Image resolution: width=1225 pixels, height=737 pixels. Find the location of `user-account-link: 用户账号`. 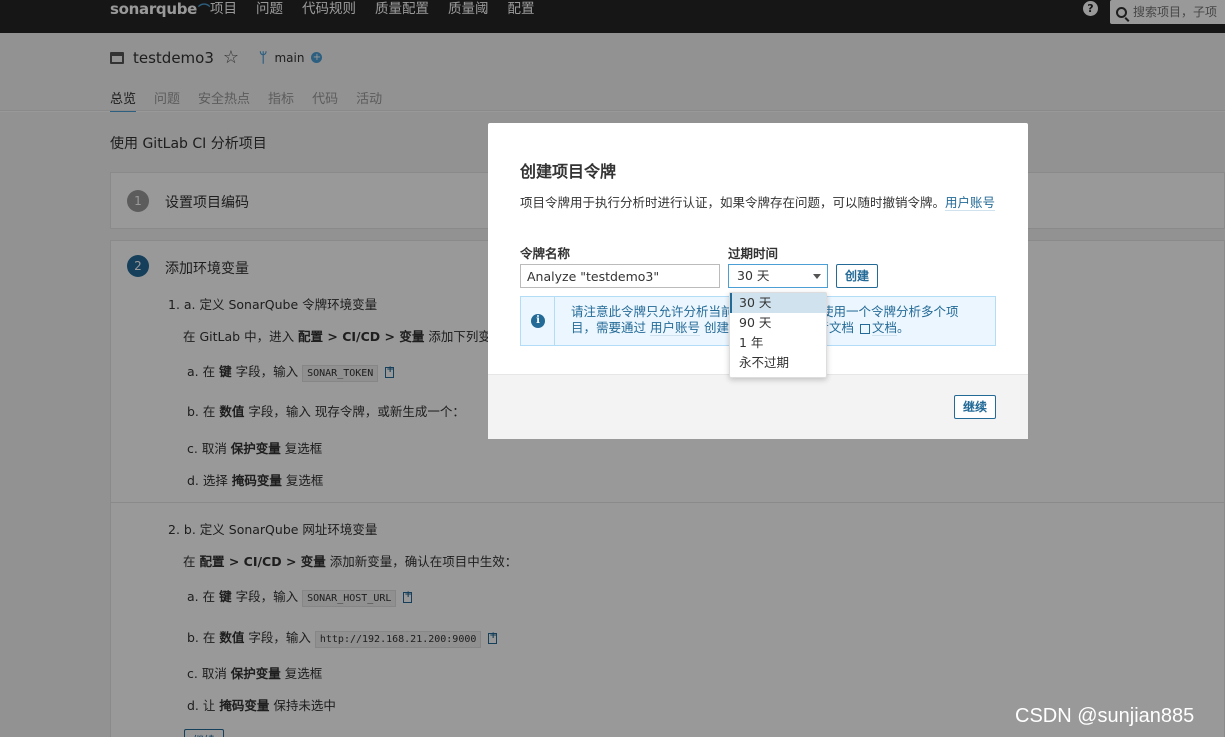

user-account-link: 用户账号 is located at coordinates (970, 203).